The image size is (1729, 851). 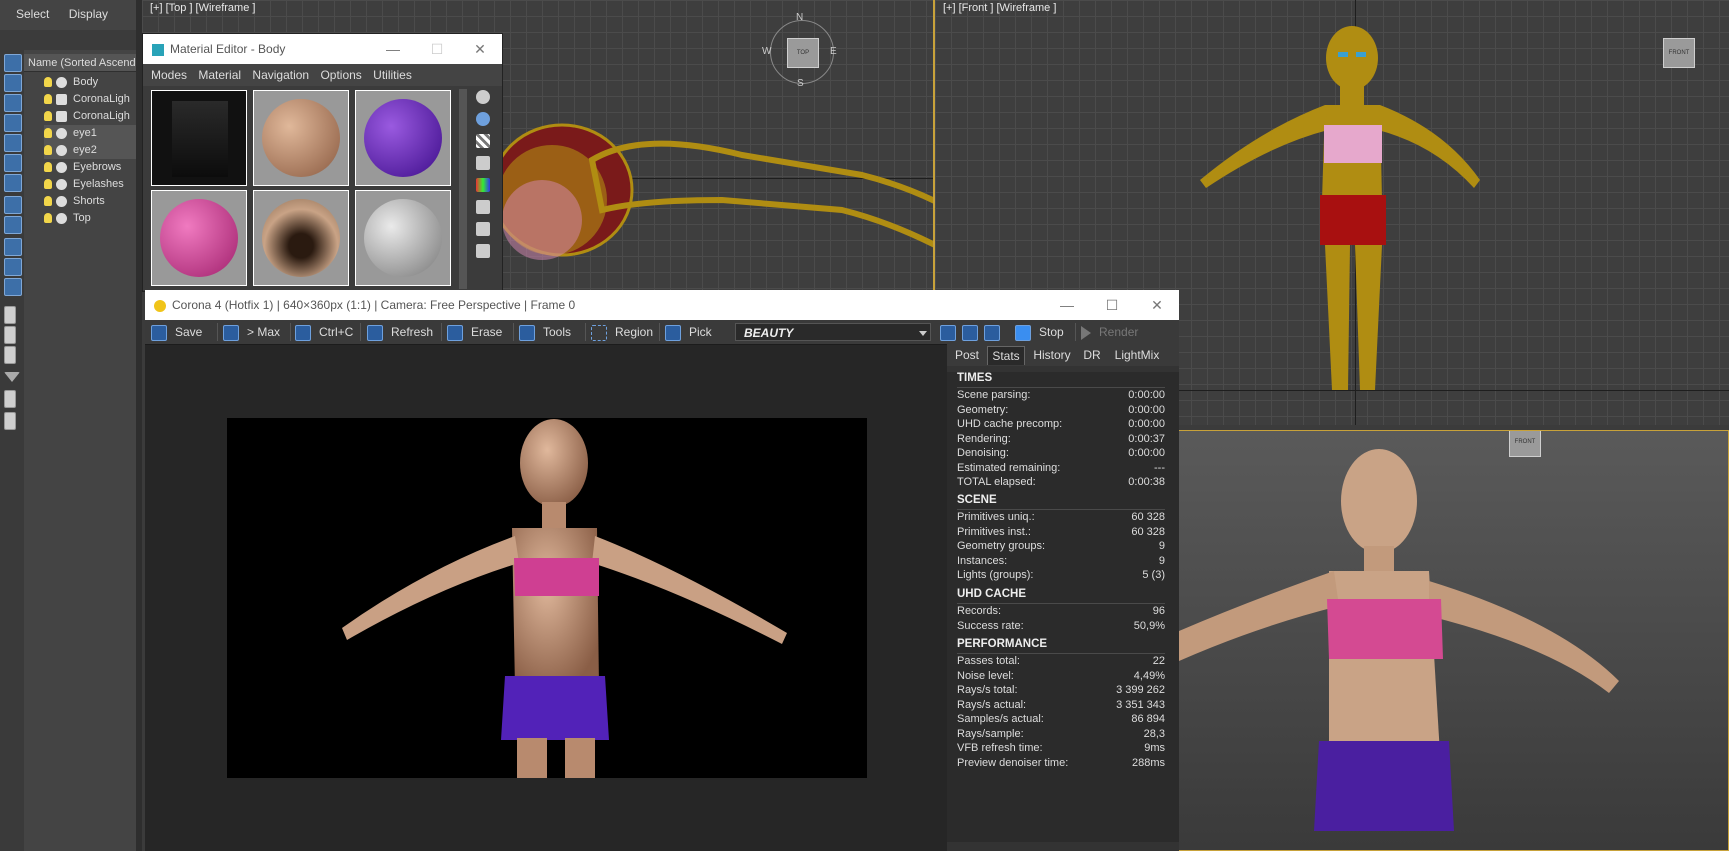 What do you see at coordinates (10, 335) in the screenshot?
I see `display-none-icon` at bounding box center [10, 335].